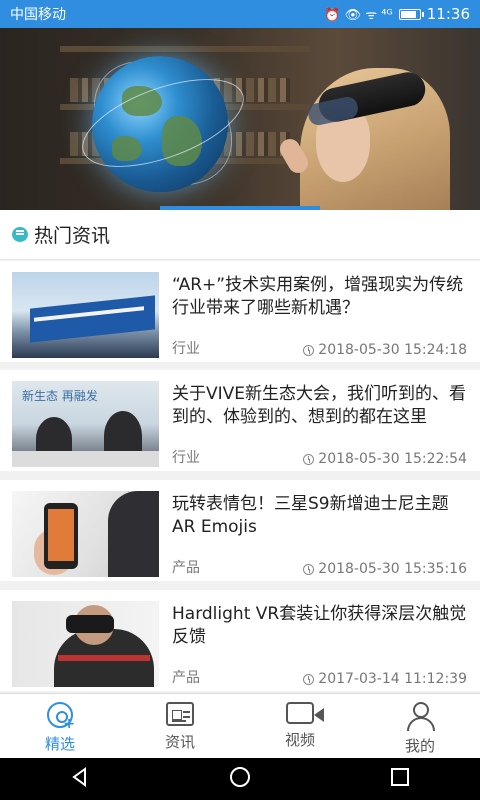 The width and height of the screenshot is (480, 800). What do you see at coordinates (305, 713) in the screenshot?
I see `video-icon` at bounding box center [305, 713].